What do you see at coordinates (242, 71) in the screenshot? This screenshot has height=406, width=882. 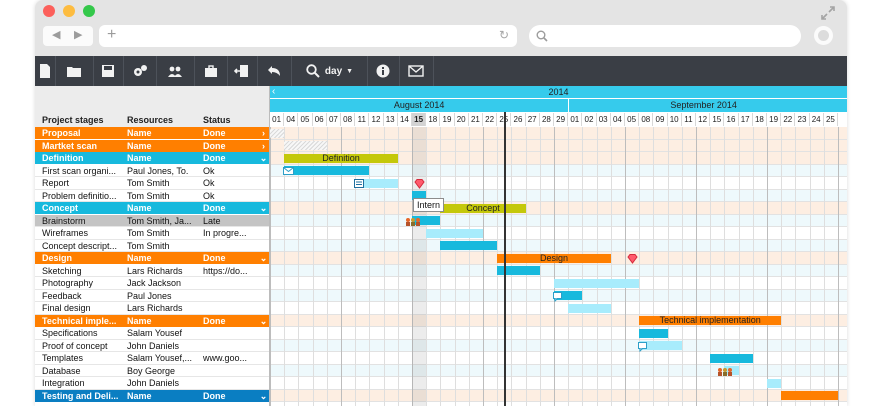 I see `toolbar-button-exit` at bounding box center [242, 71].